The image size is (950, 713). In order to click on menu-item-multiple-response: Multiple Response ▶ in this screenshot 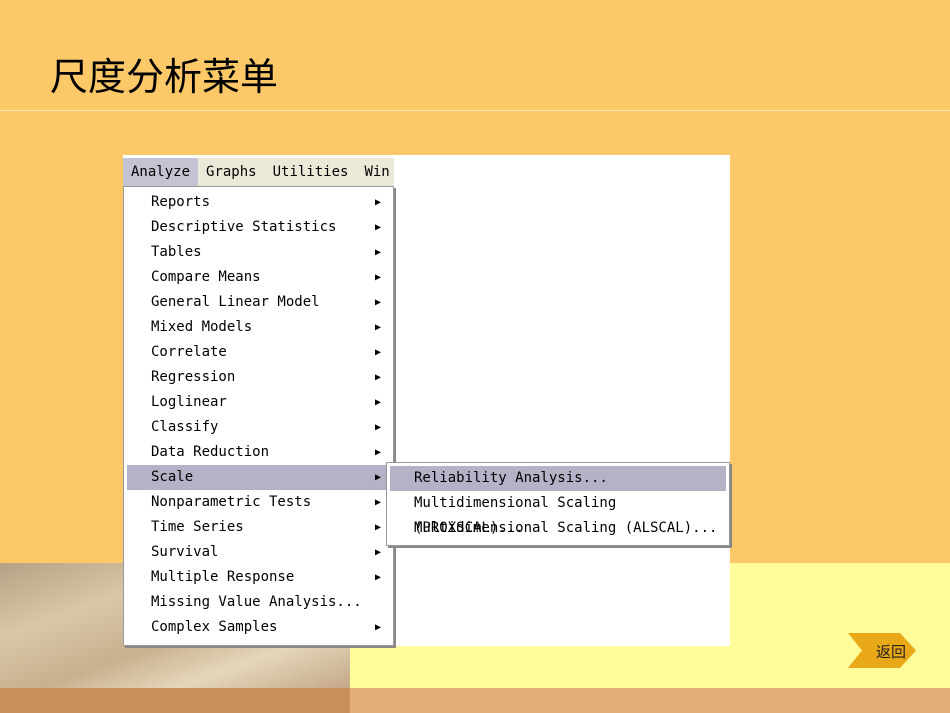, I will do `click(258, 577)`.